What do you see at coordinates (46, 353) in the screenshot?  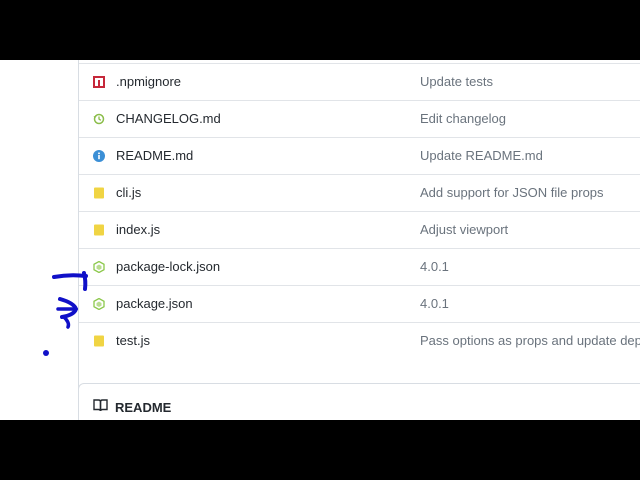 I see `annotation-dot` at bounding box center [46, 353].